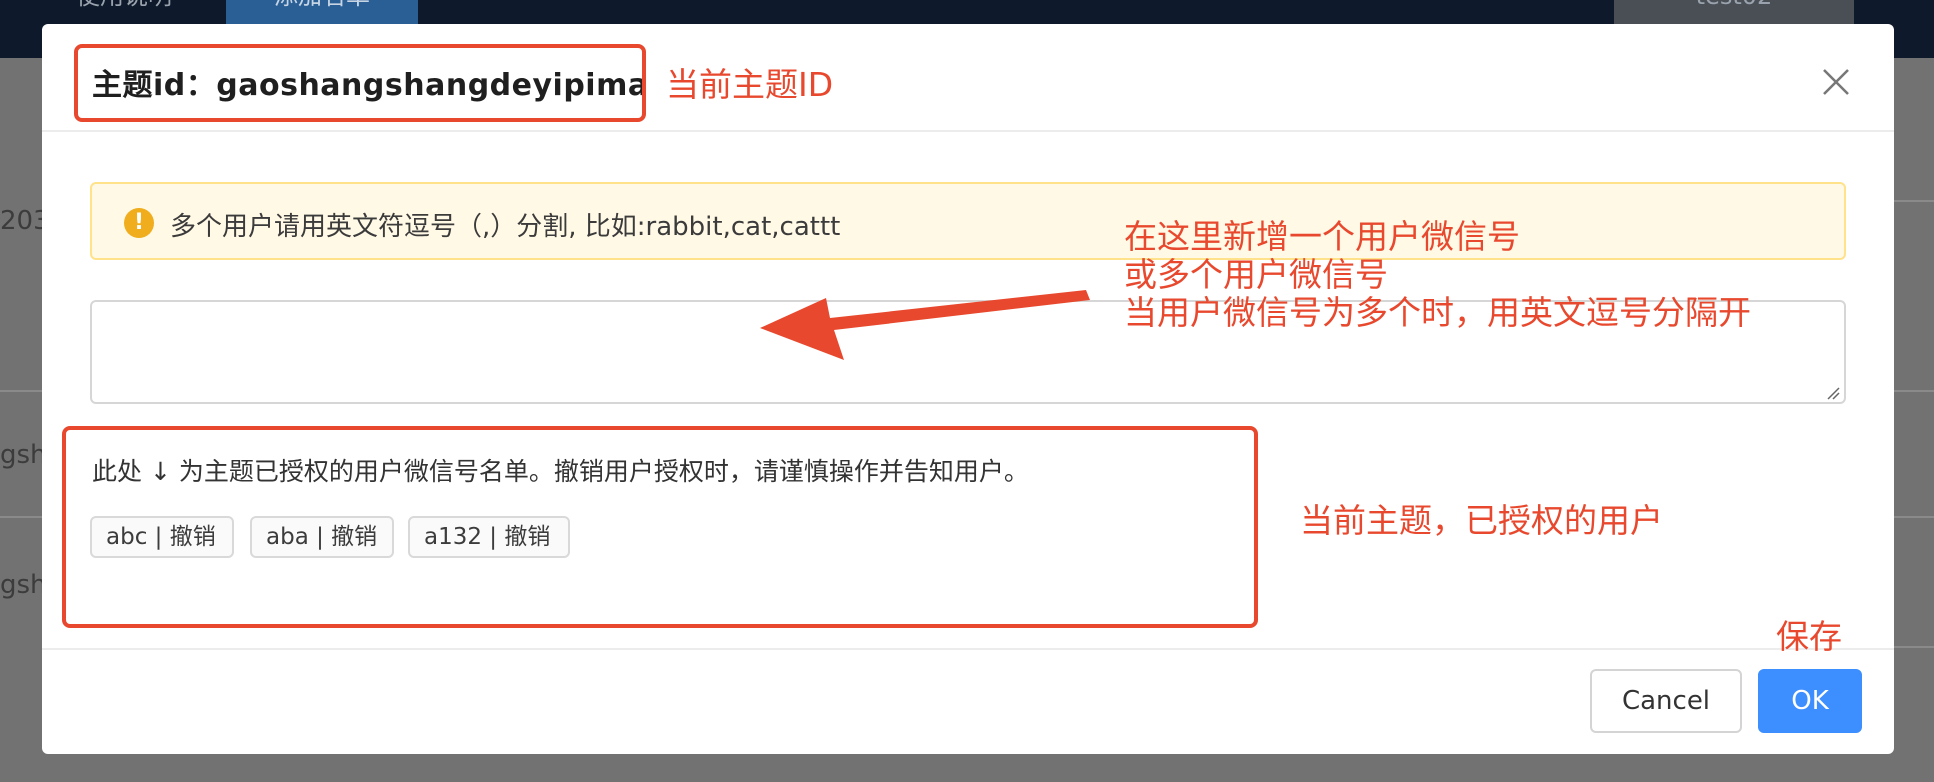 This screenshot has height=782, width=1934. I want to click on annotation-box-title, so click(360, 83).